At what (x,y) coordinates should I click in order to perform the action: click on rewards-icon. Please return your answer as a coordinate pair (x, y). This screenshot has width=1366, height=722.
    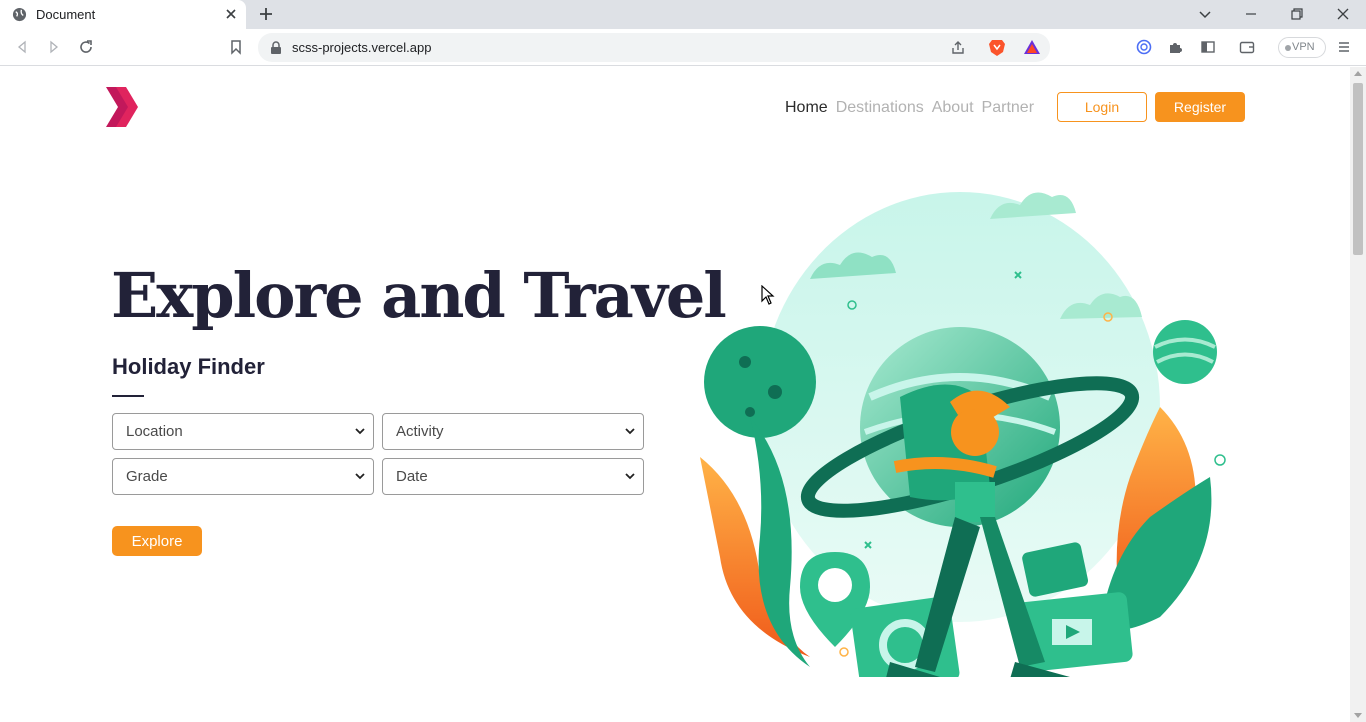
    Looking at the image, I should click on (1032, 47).